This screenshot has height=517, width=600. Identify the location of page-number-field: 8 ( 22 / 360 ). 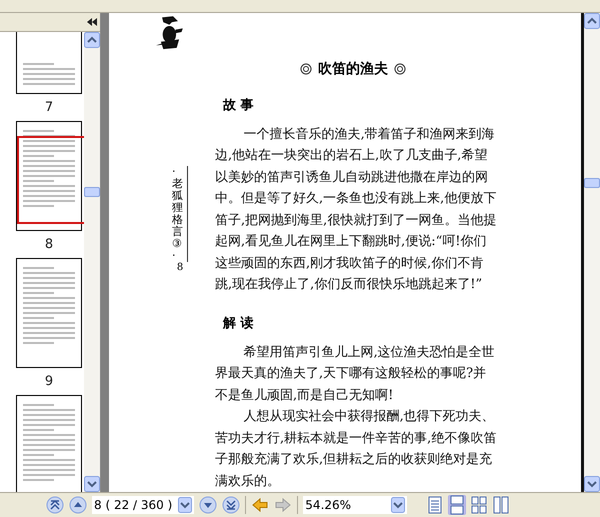
(143, 505).